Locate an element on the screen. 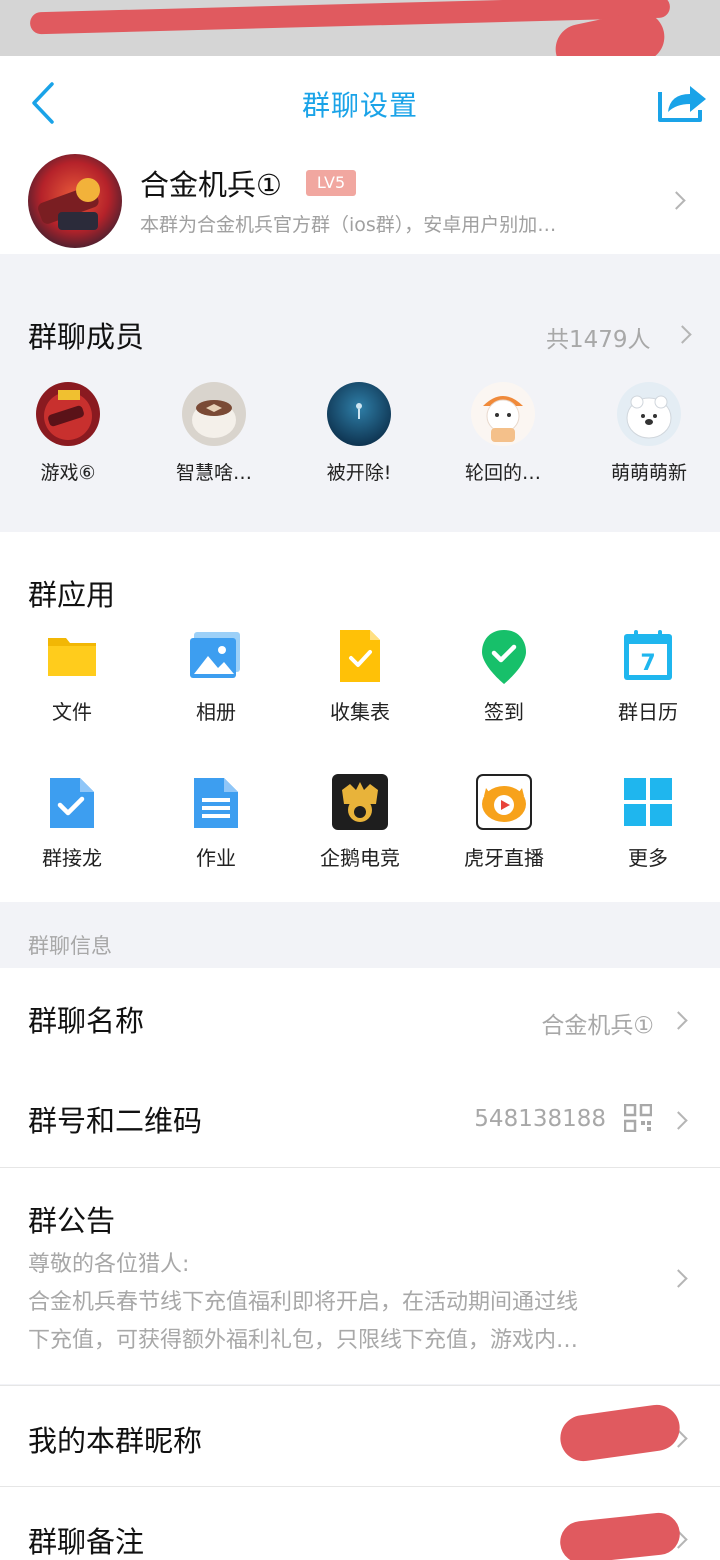 This screenshot has height=1560, width=720. notice-line: 合金机兵春节线下充值福利即将开启，在活动期间通过线 is located at coordinates (303, 1302).